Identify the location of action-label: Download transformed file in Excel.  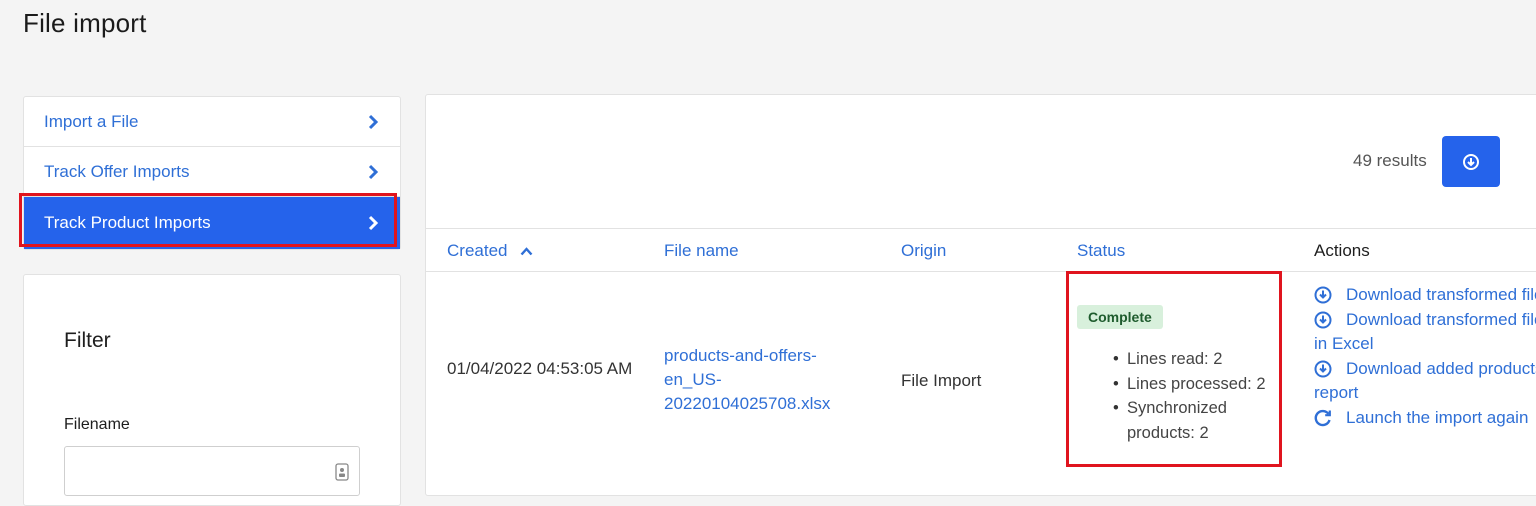
(1425, 331).